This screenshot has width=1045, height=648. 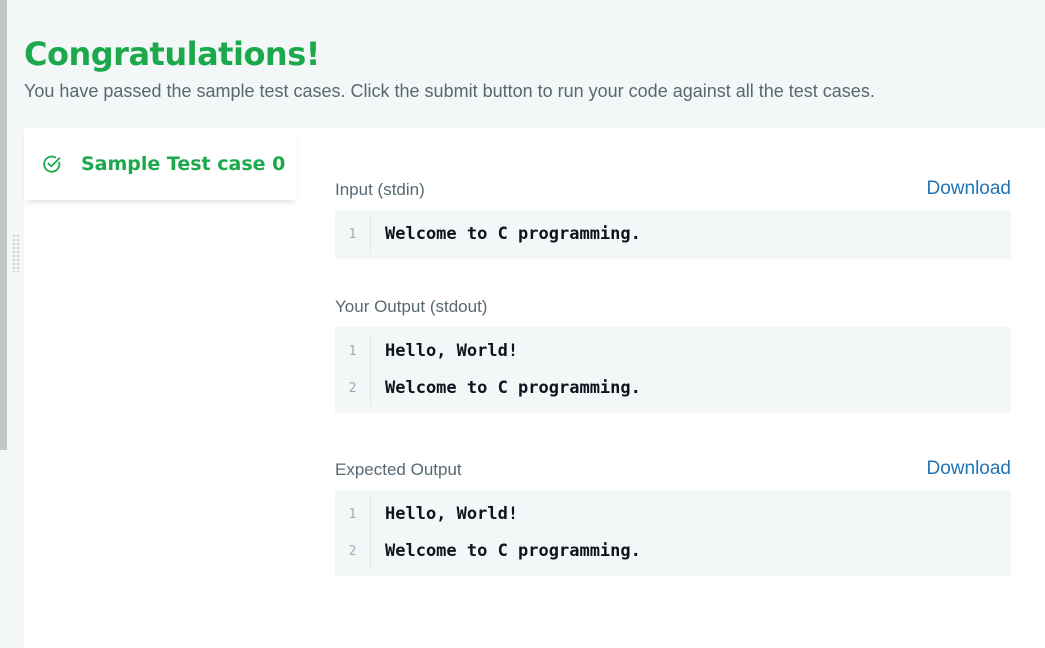 What do you see at coordinates (172, 54) in the screenshot?
I see `result-title: Congratulations!` at bounding box center [172, 54].